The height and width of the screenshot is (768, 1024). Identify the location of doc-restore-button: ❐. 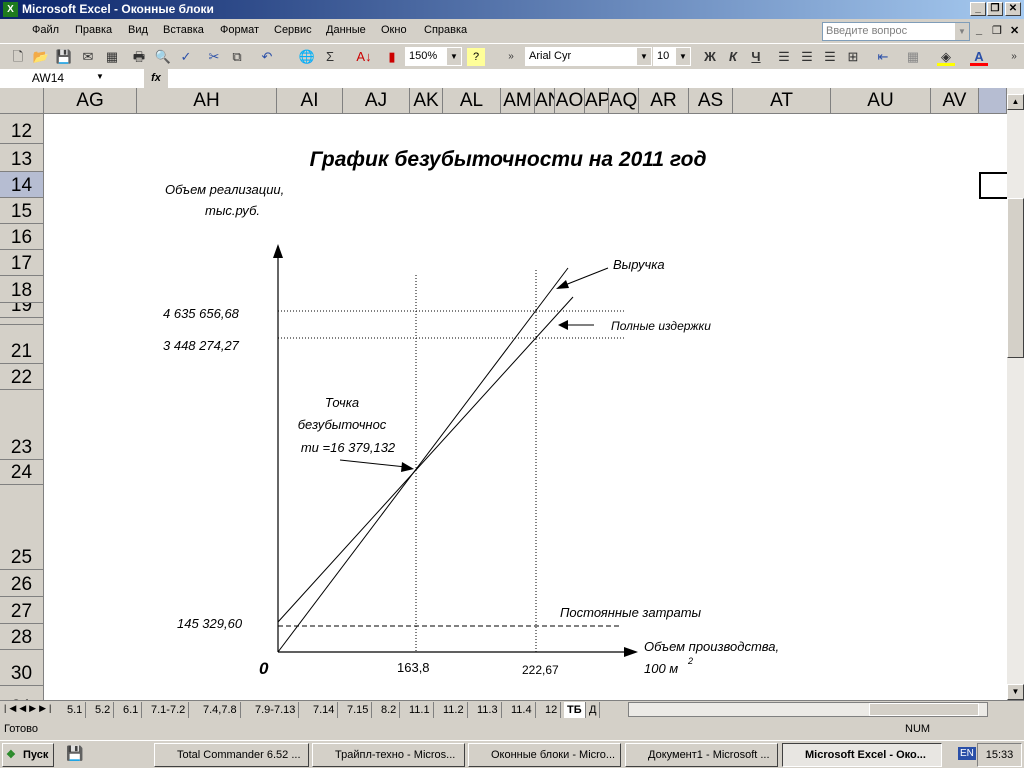
(997, 30).